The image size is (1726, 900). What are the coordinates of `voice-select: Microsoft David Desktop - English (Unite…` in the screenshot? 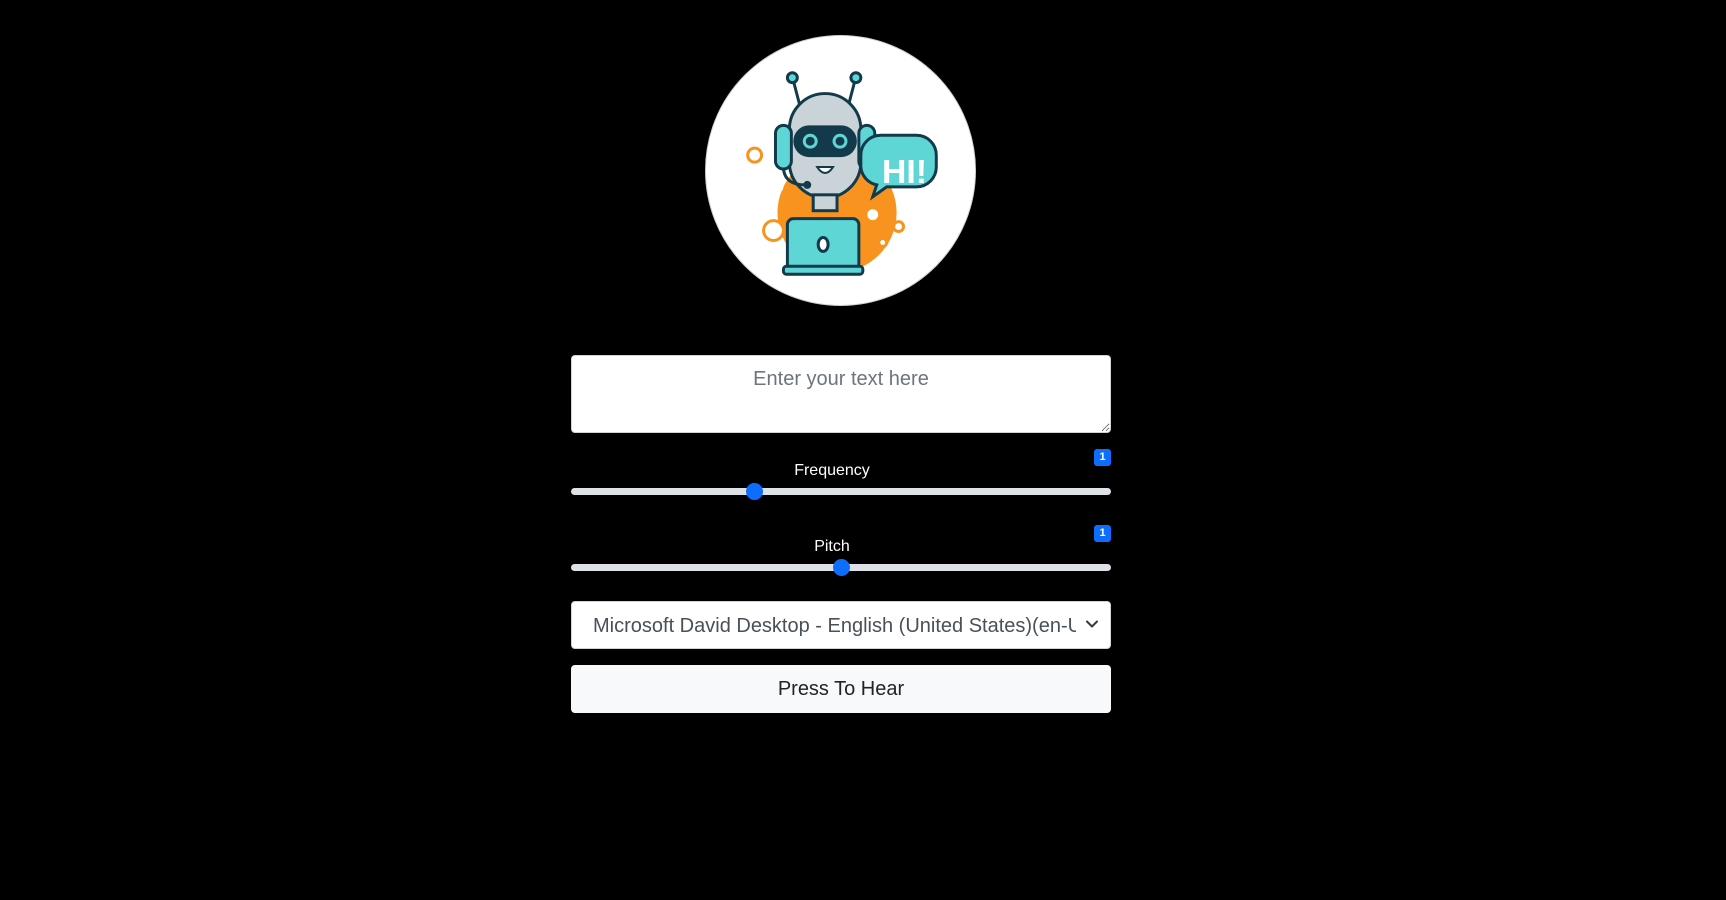 It's located at (841, 625).